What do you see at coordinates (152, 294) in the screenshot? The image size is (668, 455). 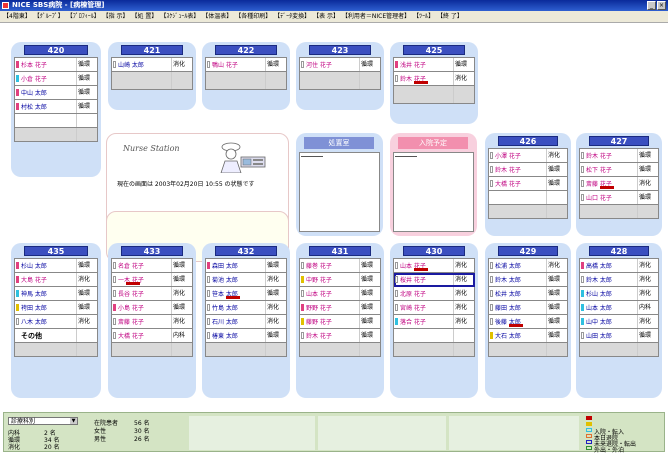 I see `bed-row: 長谷 花子 消化` at bounding box center [152, 294].